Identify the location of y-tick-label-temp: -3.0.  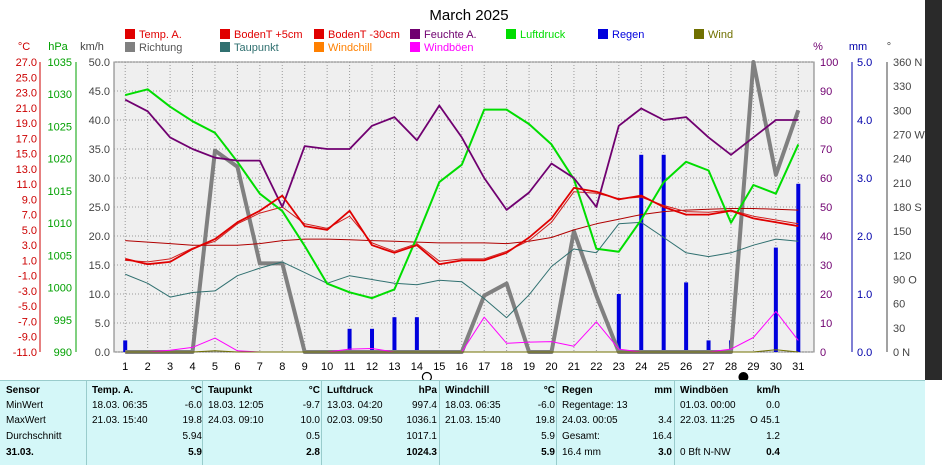
(27, 292).